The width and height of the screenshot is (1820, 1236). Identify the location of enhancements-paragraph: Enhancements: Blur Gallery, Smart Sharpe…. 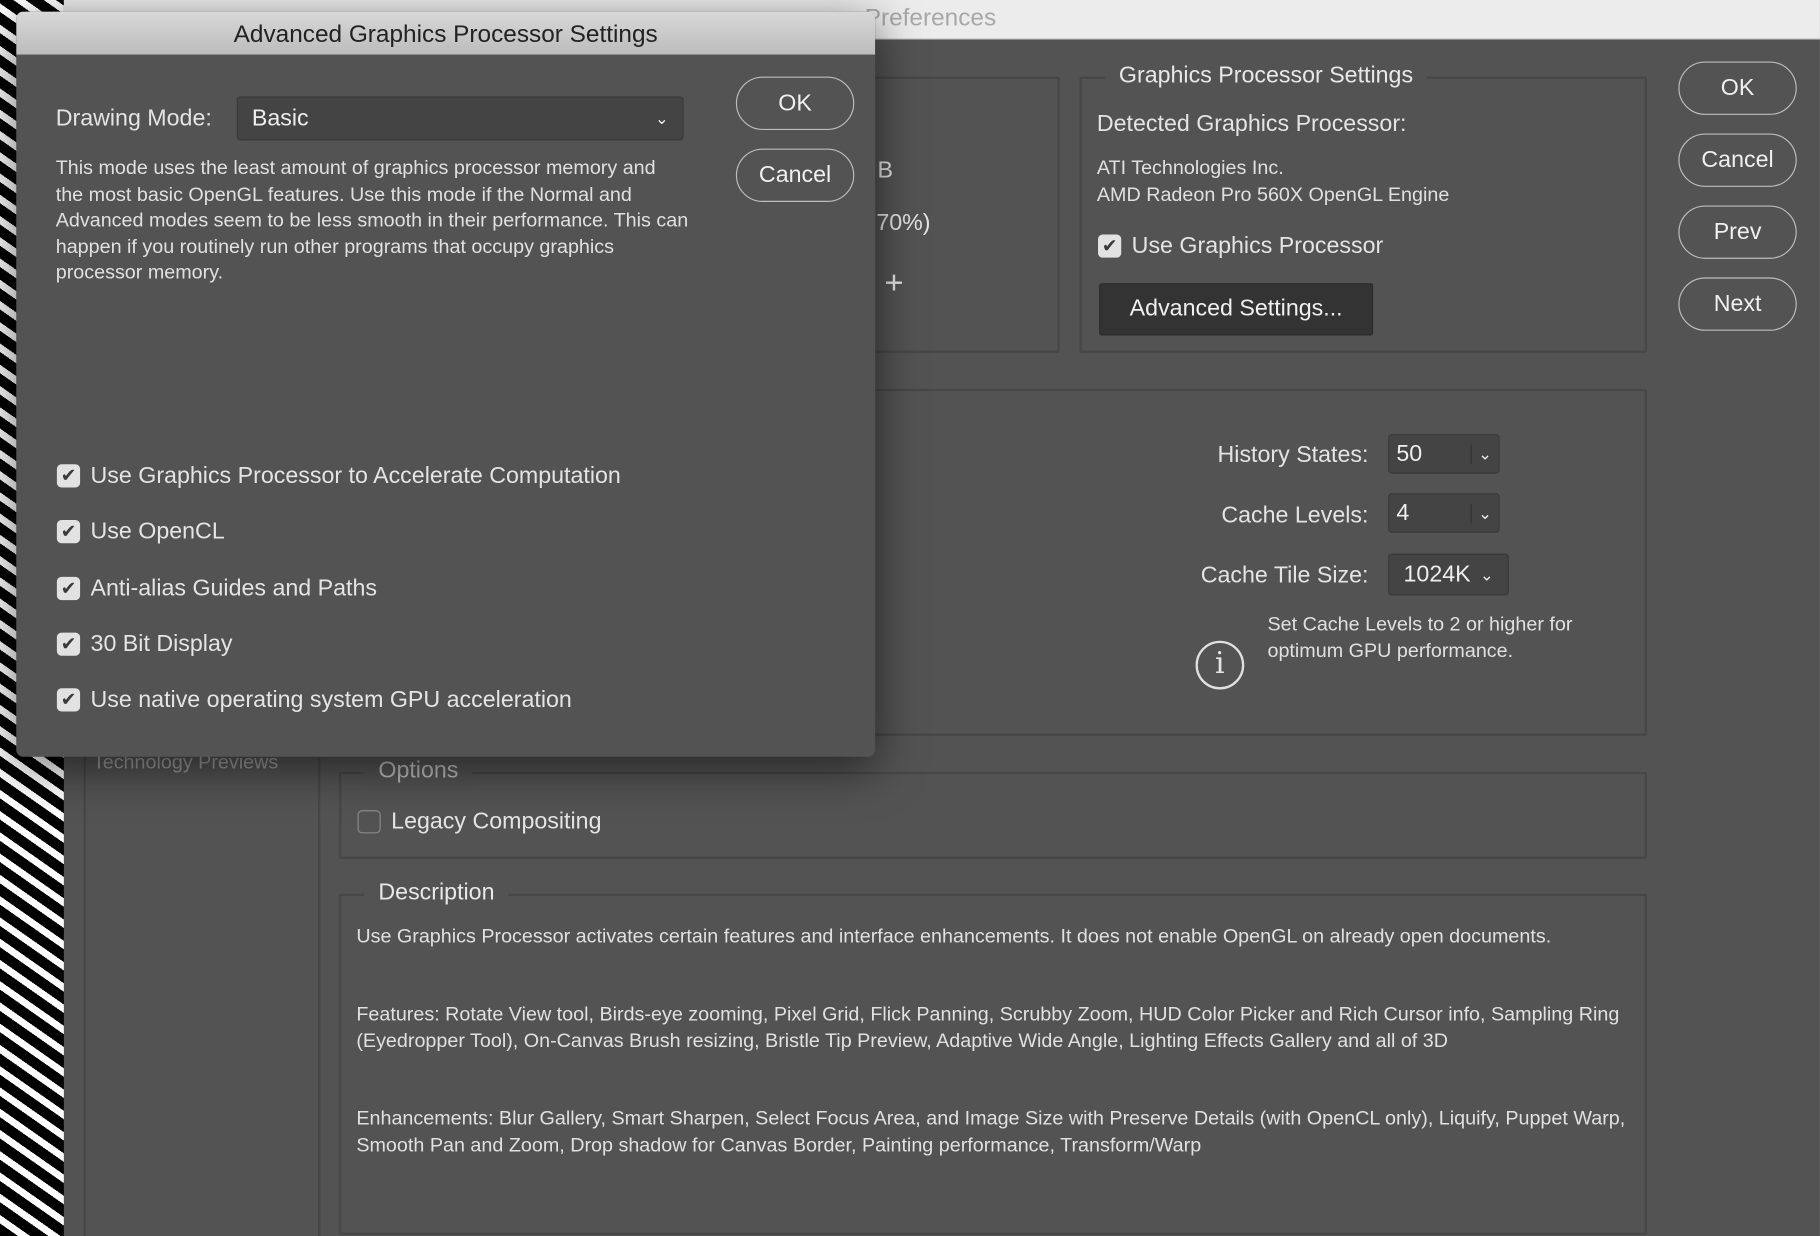
(991, 1131).